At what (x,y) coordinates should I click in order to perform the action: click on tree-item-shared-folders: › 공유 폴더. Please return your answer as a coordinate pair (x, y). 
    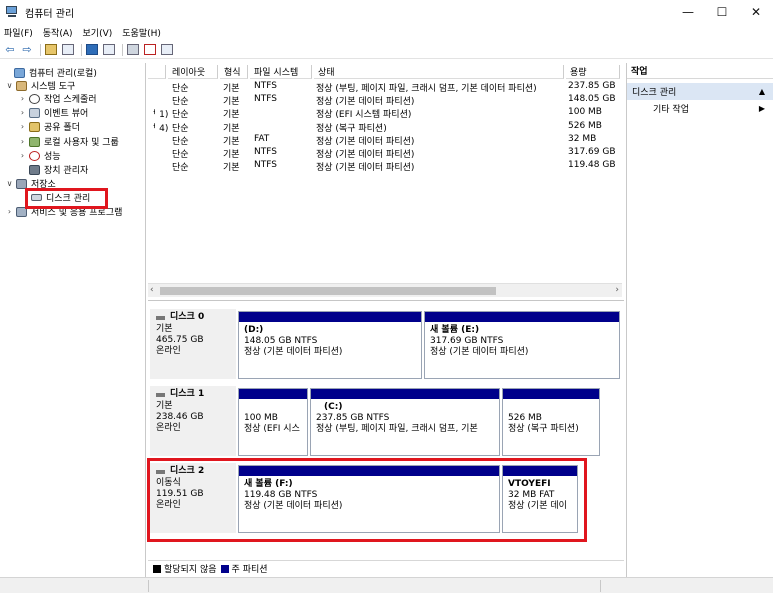
    Looking at the image, I should click on (49, 126).